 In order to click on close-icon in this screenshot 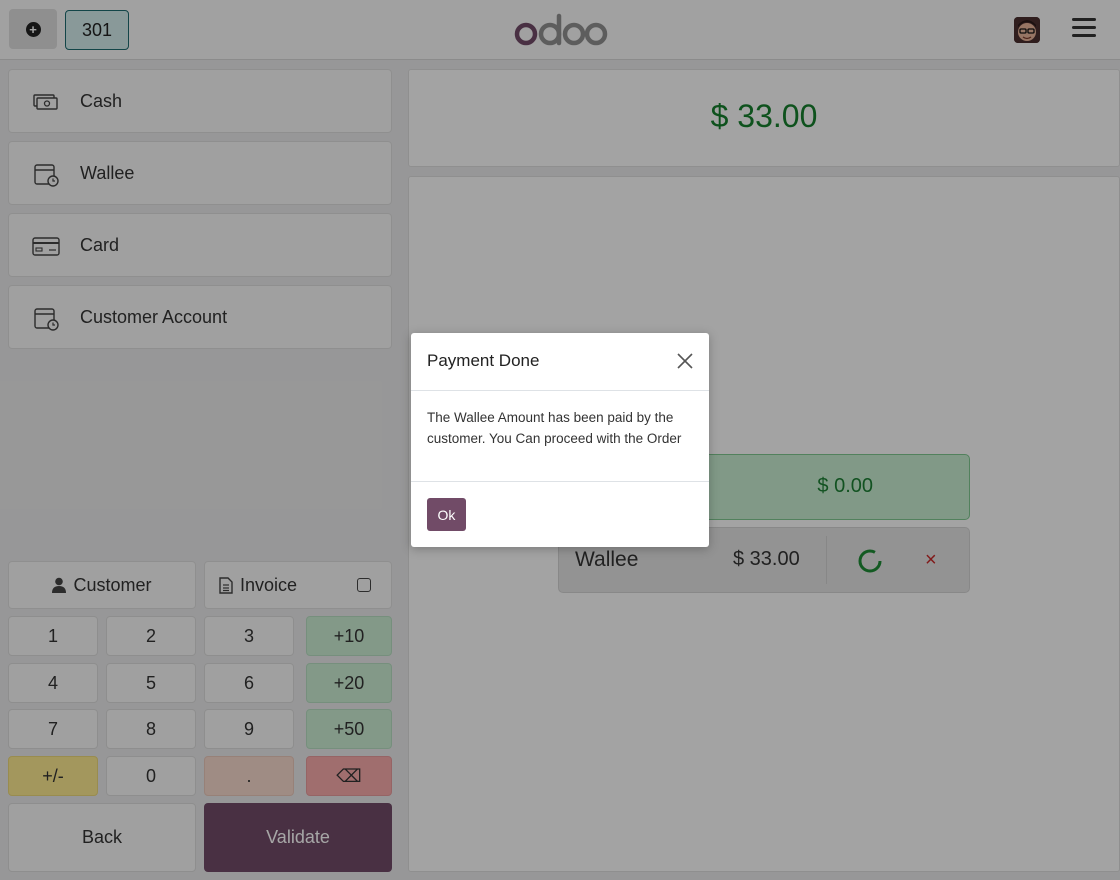, I will do `click(685, 361)`.